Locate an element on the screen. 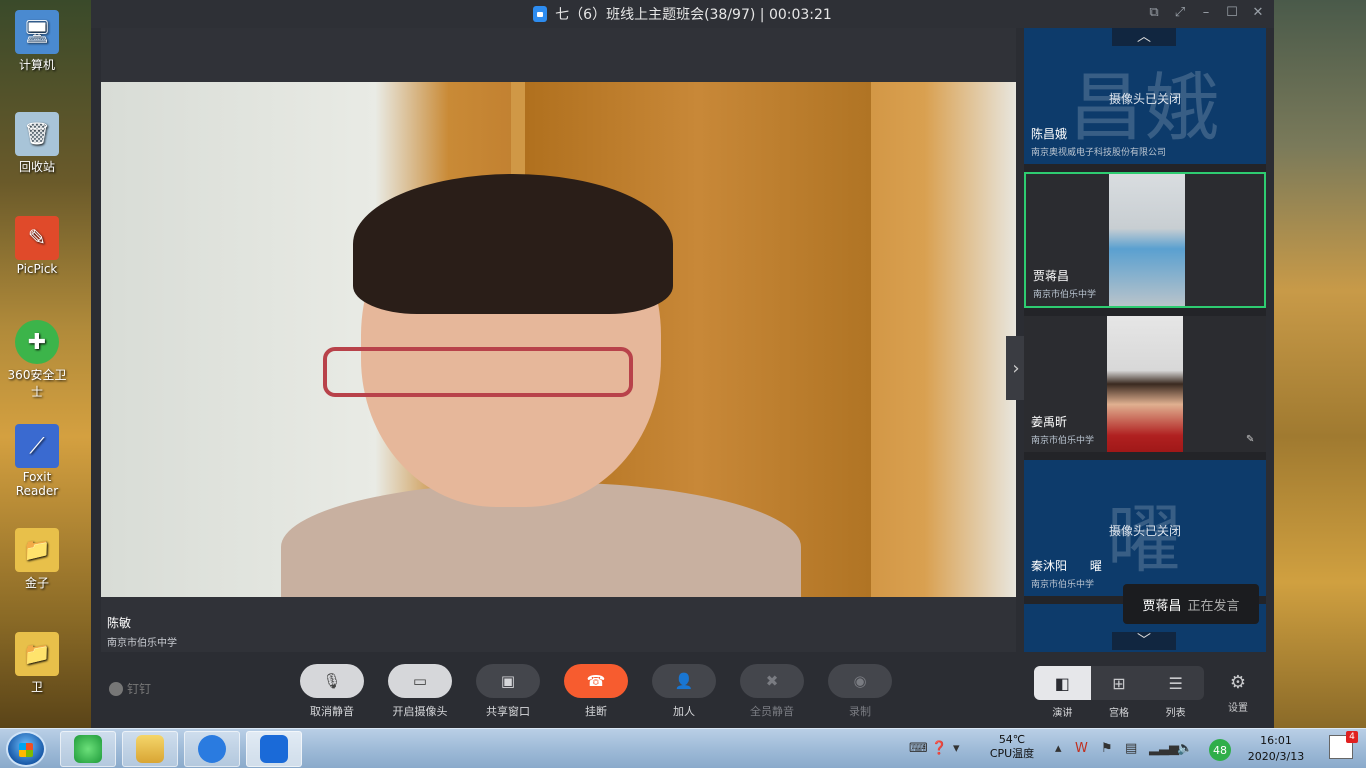 This screenshot has height=768, width=1366. help-icon: ❓ is located at coordinates (939, 748).